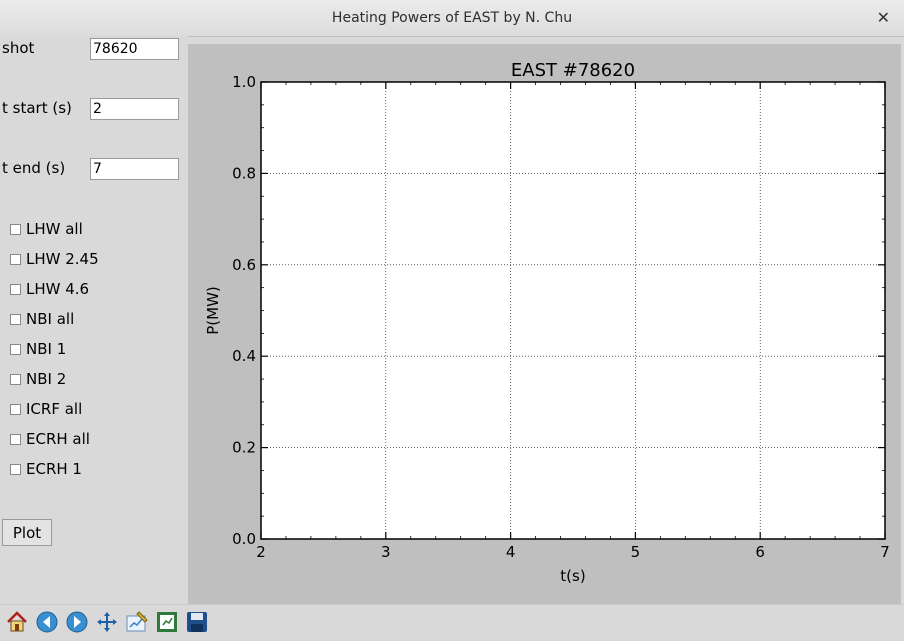 This screenshot has width=904, height=641. I want to click on y-tick-label: 0.8, so click(244, 173).